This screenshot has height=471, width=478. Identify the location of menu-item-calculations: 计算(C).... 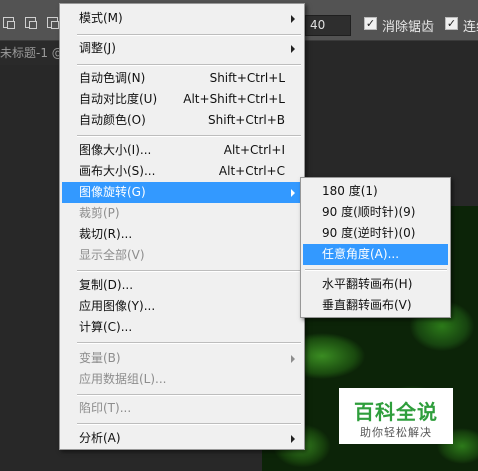
(182, 327).